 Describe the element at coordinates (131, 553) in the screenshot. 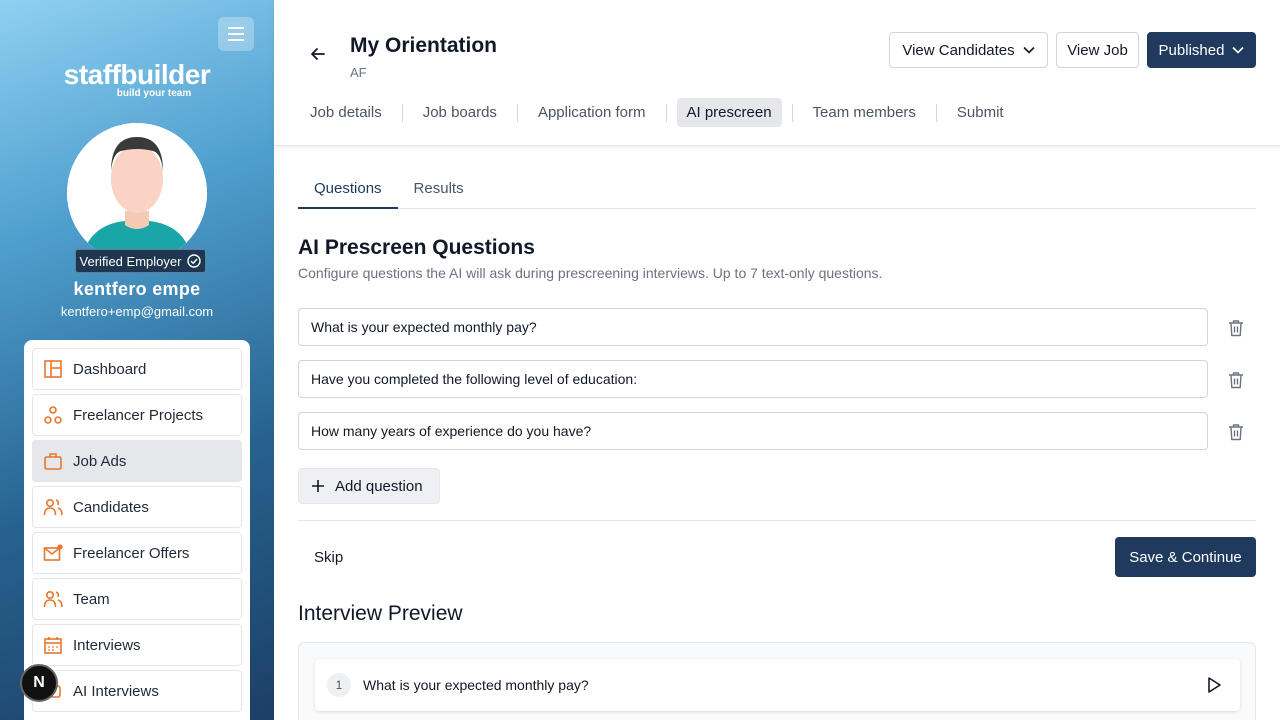

I see `sidebar-item-label: Freelancer Offers` at that location.